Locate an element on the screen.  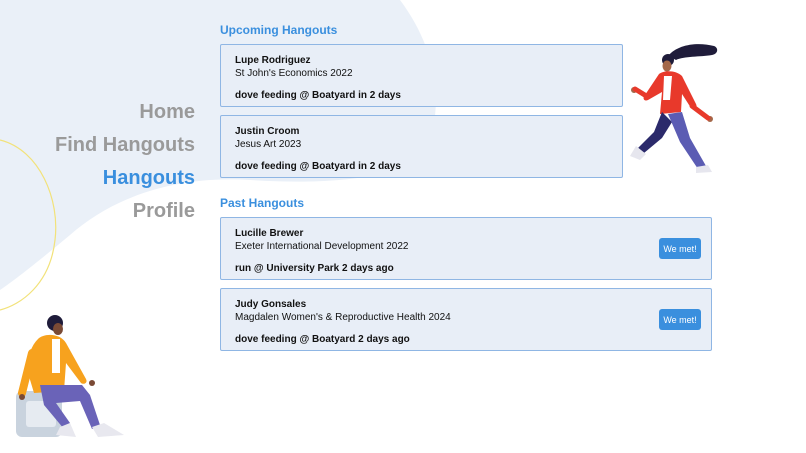
hangout-person-course: St John's Economics 2022 is located at coordinates (294, 73).